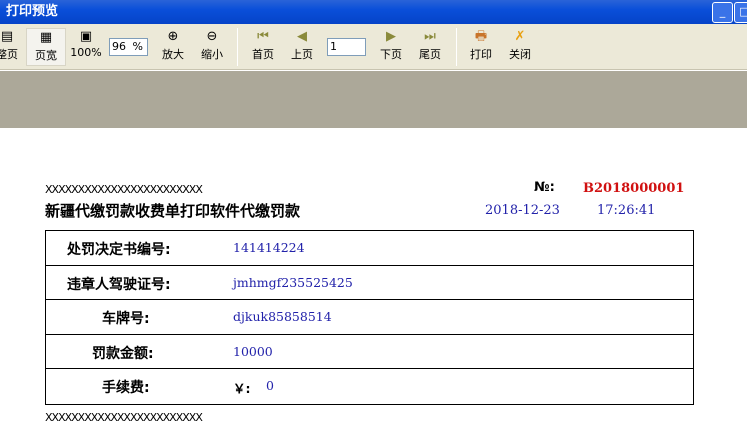 This screenshot has width=747, height=429. What do you see at coordinates (481, 36) in the screenshot?
I see `printer-icon: 🖶` at bounding box center [481, 36].